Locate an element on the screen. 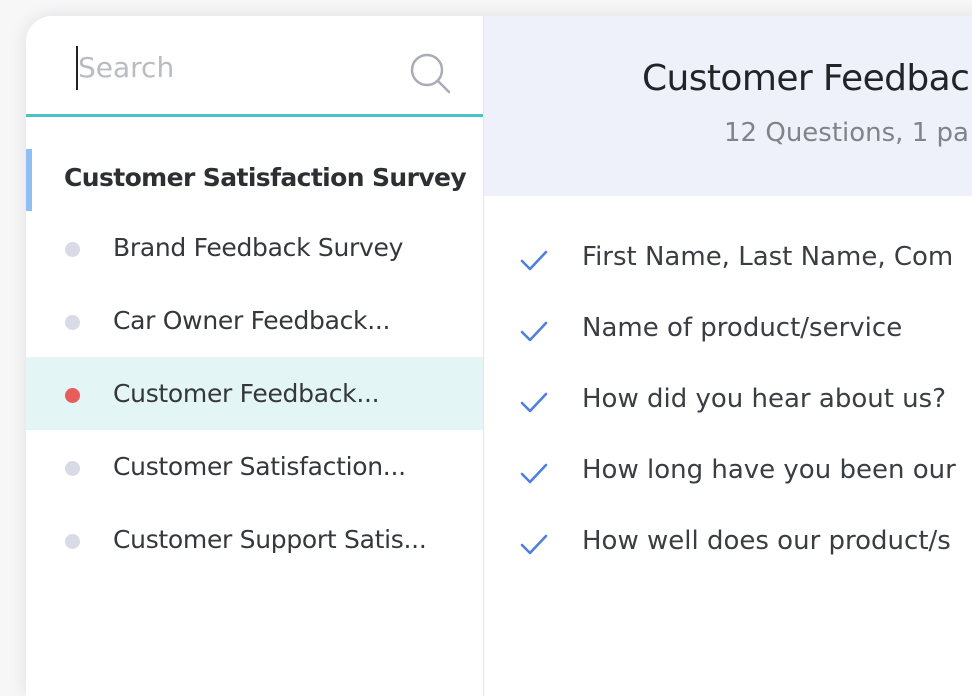 The height and width of the screenshot is (696, 972). question-item: How long have you been our is located at coordinates (728, 482).